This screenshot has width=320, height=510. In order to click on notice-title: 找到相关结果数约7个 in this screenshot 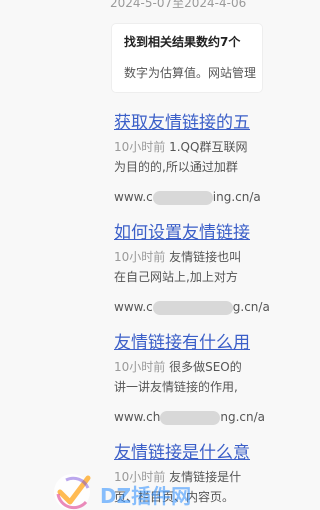, I will do `click(182, 42)`.